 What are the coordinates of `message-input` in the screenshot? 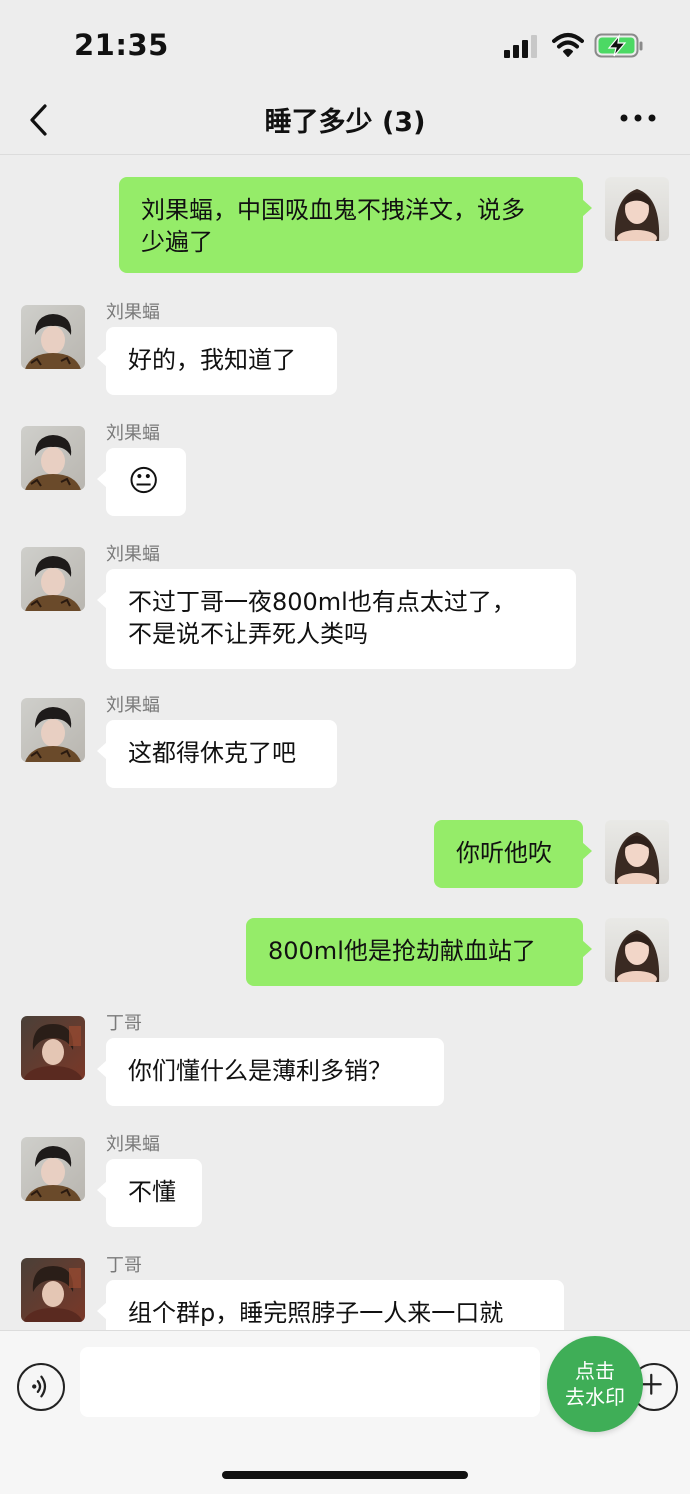 It's located at (310, 1382).